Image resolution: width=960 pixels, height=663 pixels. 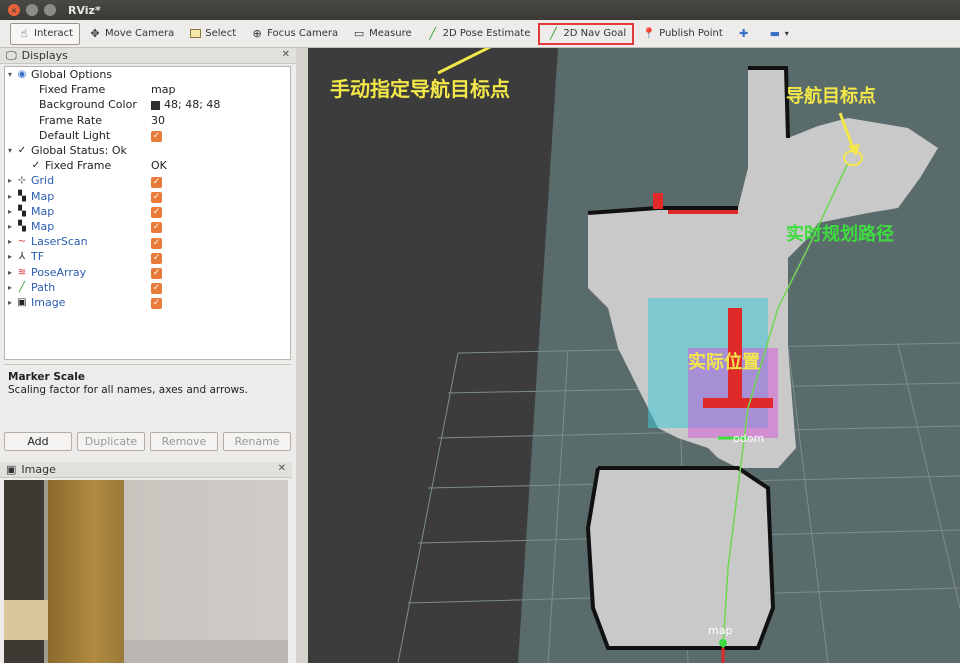 I want to click on focus-camera-icon: ⊕, so click(x=257, y=33).